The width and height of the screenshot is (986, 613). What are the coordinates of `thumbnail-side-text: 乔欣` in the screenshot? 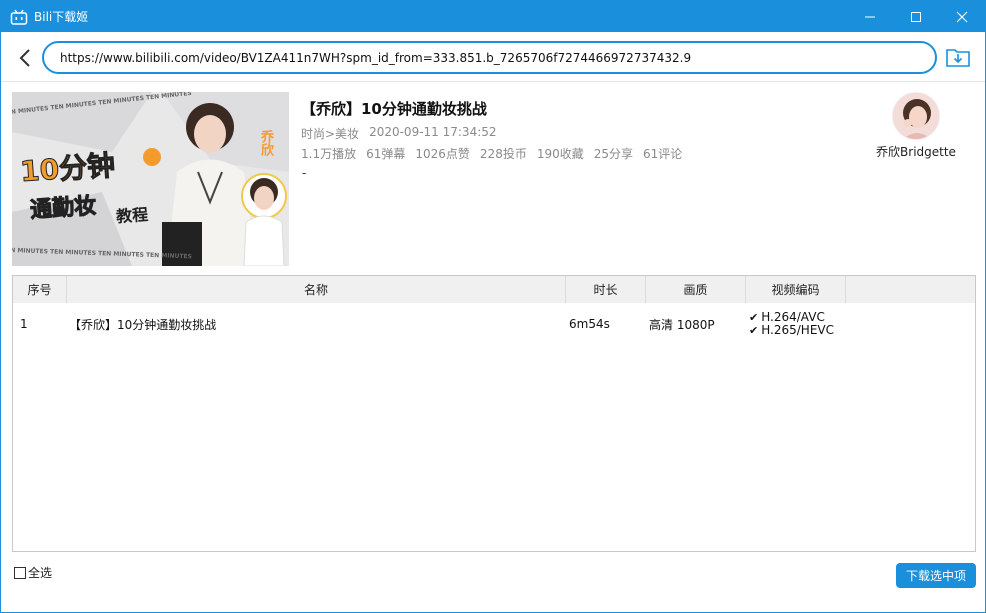 It's located at (265, 143).